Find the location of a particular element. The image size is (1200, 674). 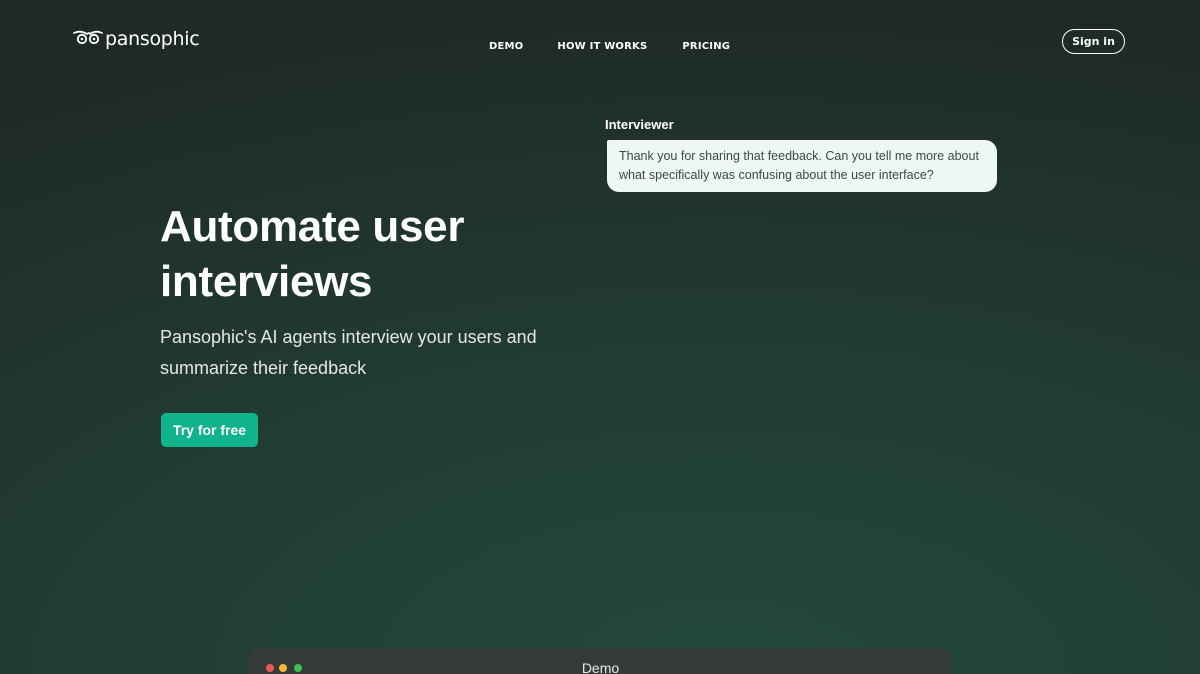

nav-how-it-works-link: HOW IT WORKS is located at coordinates (602, 46).